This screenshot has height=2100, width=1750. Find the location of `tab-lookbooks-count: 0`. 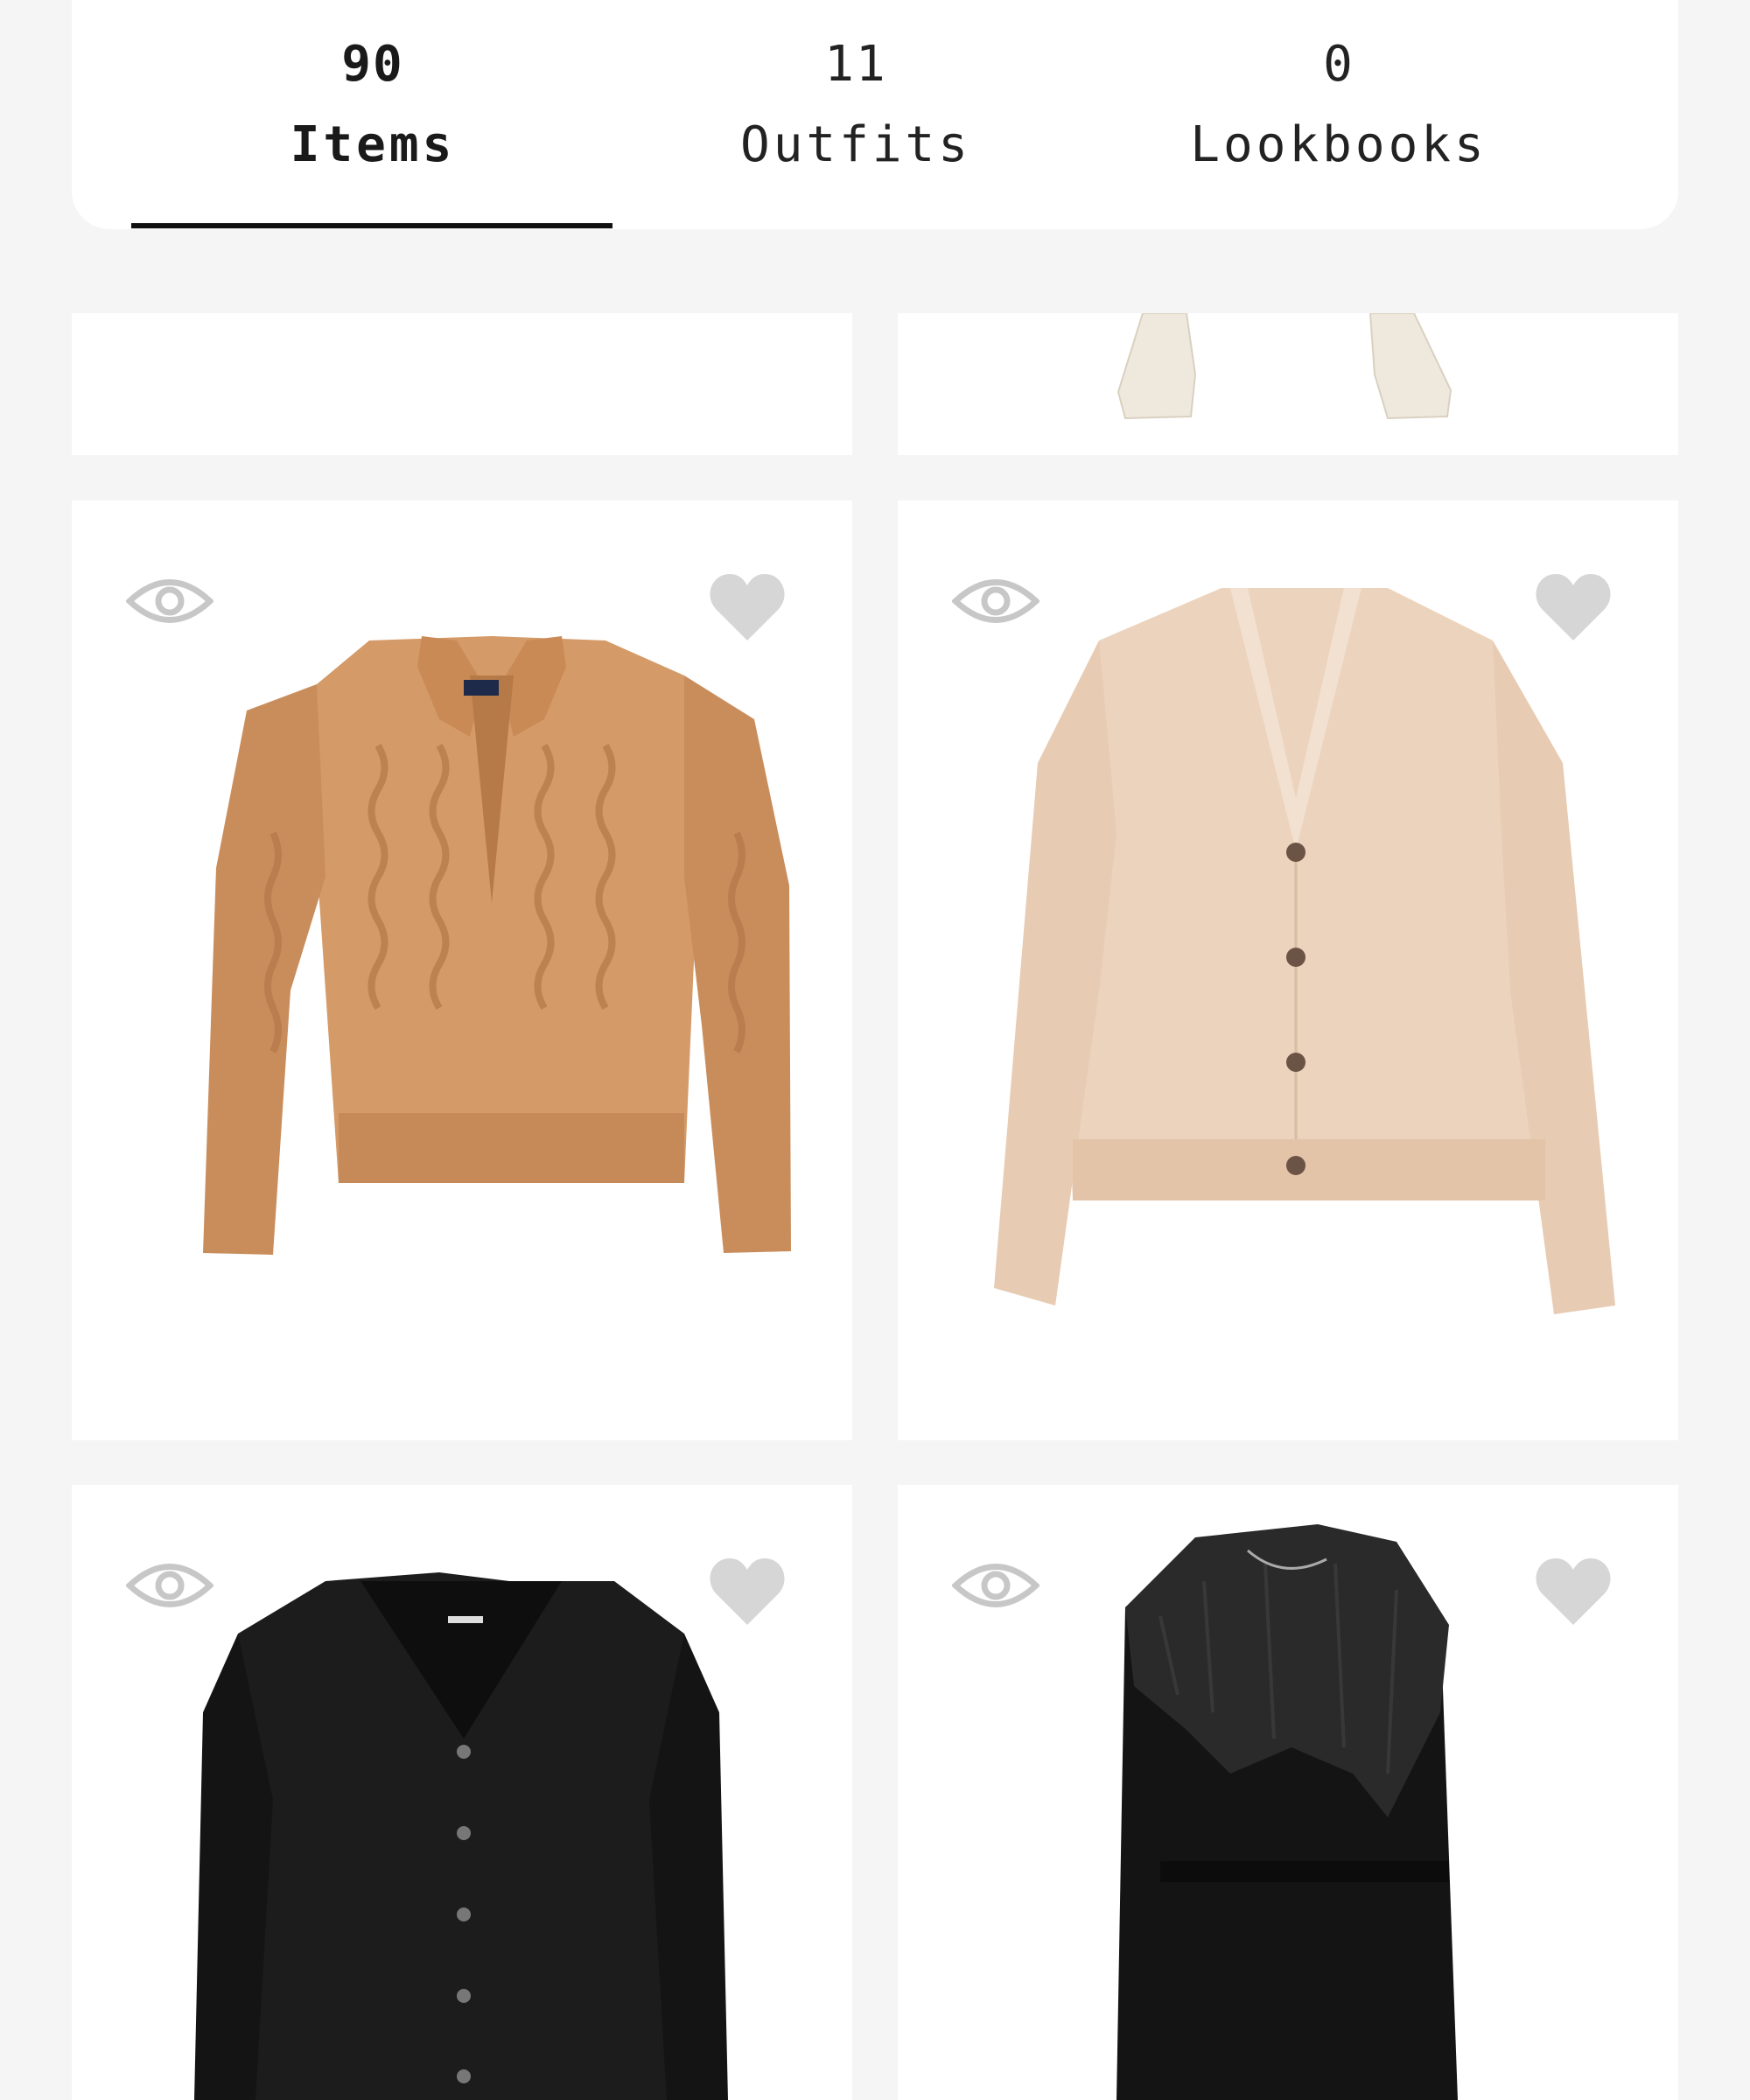

tab-lookbooks-count: 0 is located at coordinates (1338, 64).